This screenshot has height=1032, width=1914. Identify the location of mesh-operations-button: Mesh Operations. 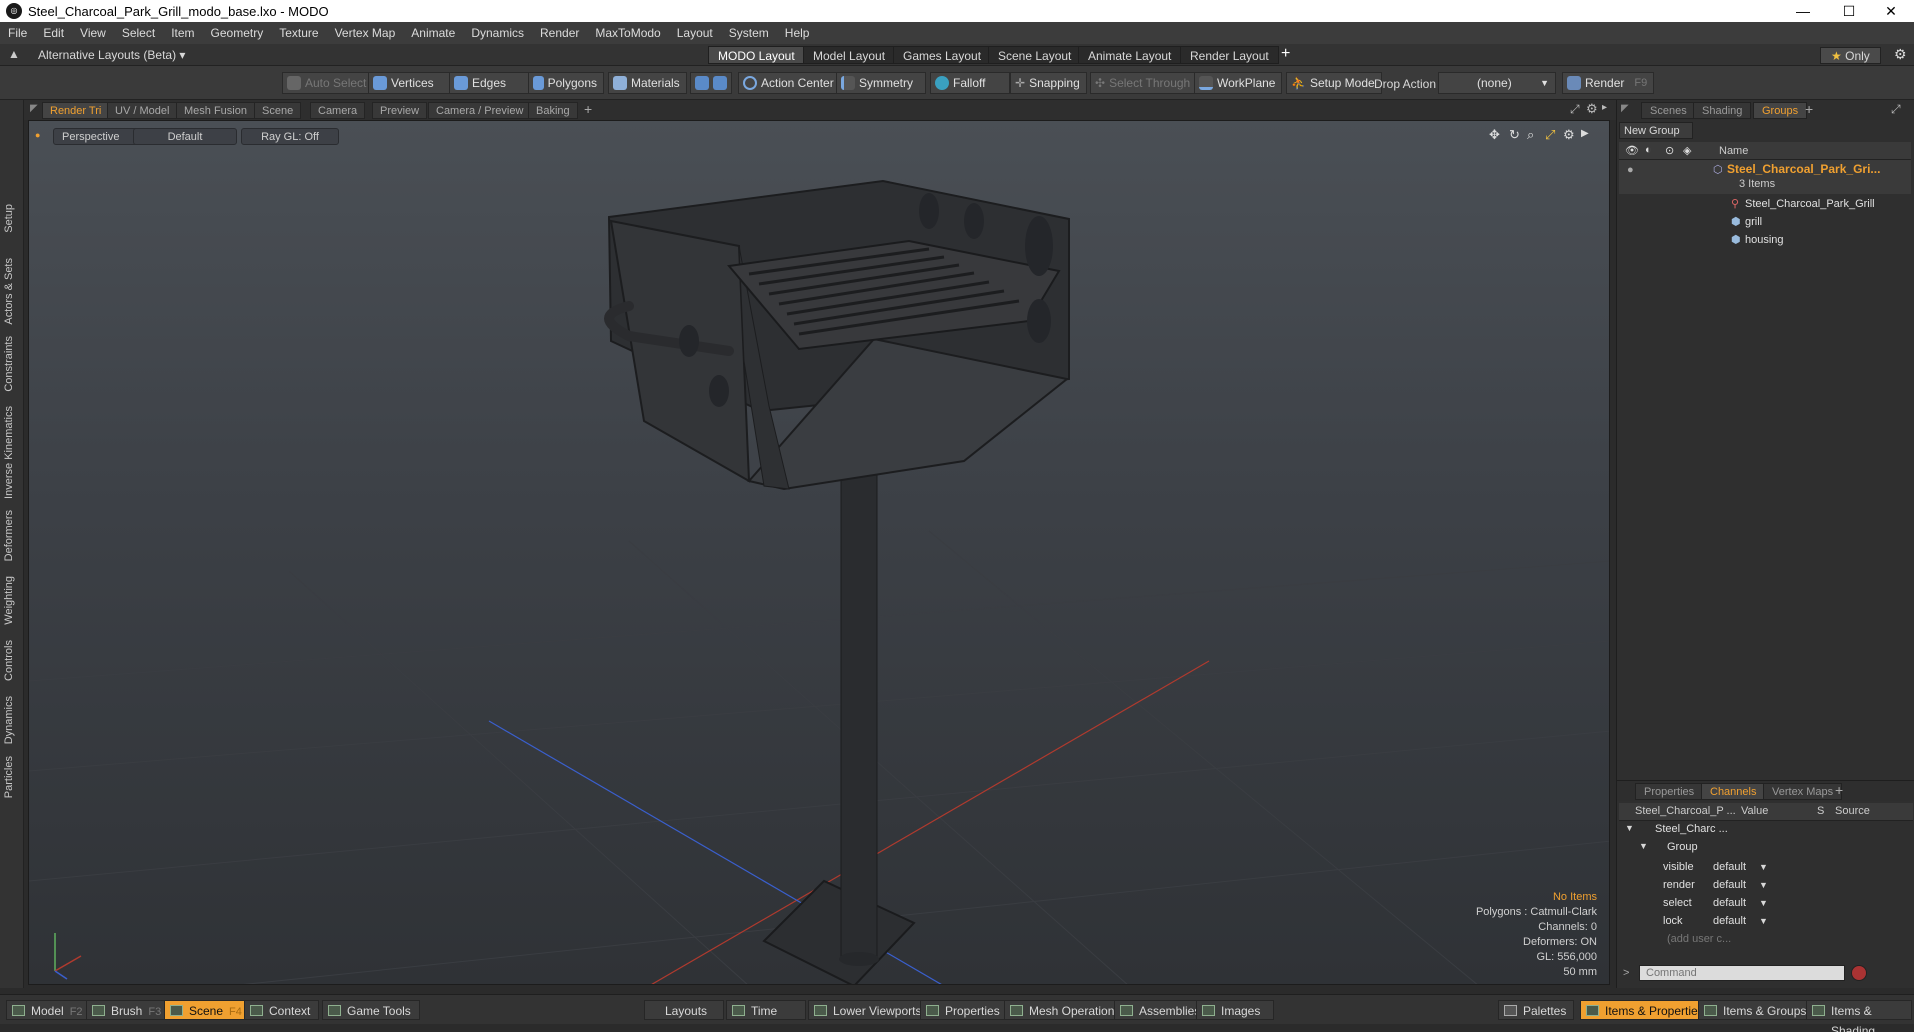
(1067, 1010).